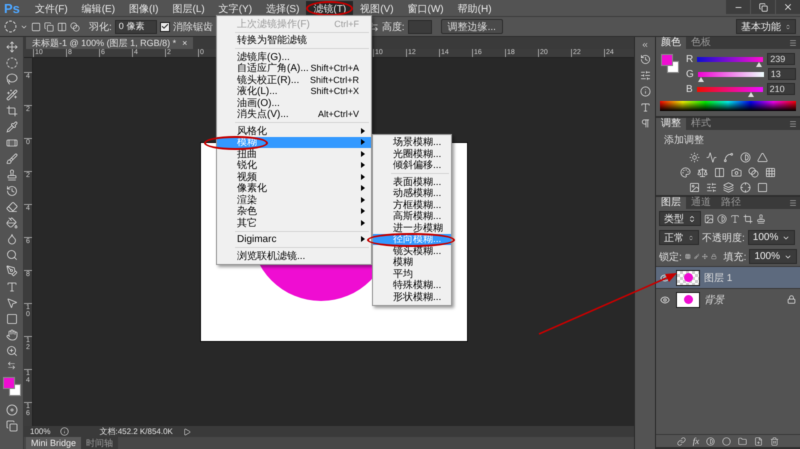 The height and width of the screenshot is (449, 800). I want to click on stamp-icon, so click(12, 175).